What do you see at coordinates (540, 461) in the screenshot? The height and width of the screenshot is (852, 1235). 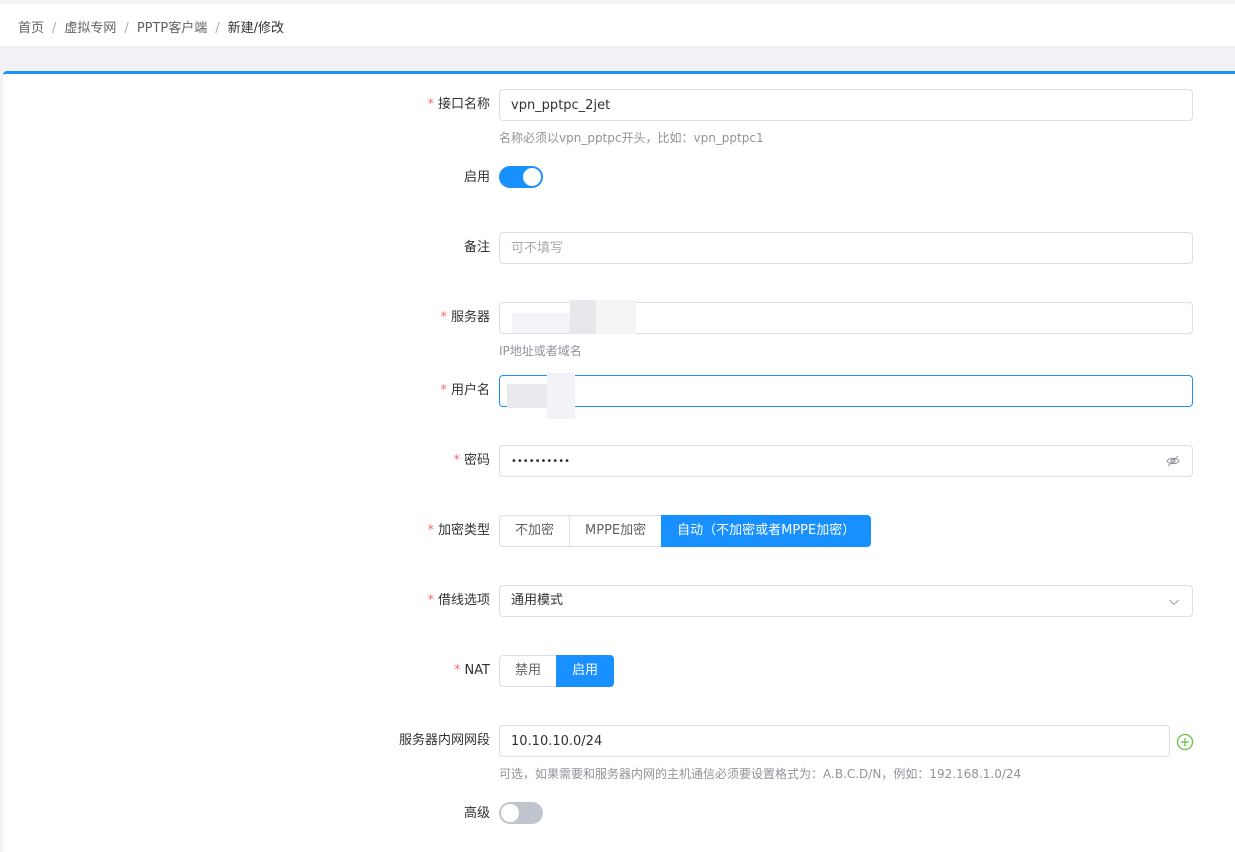 I see `password-value: ••••••••••` at bounding box center [540, 461].